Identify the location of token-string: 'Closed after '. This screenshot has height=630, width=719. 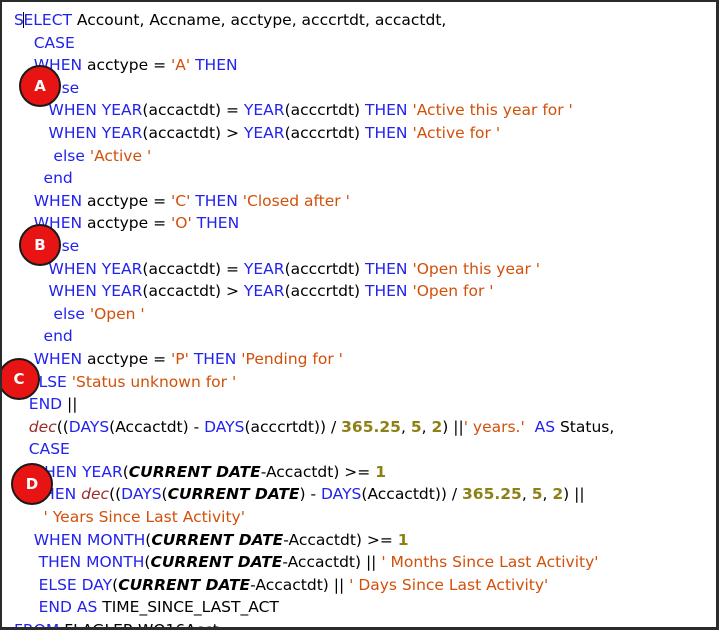
(296, 200).